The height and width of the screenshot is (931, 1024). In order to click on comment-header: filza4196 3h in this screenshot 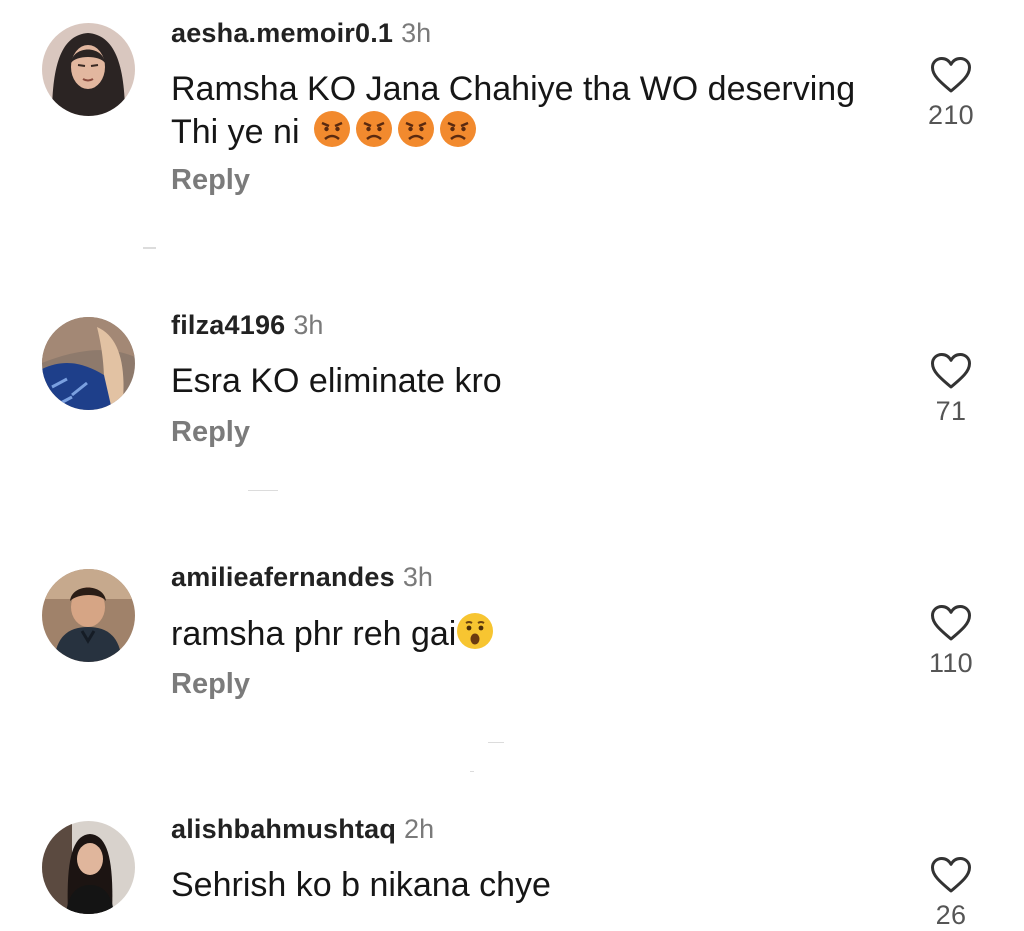, I will do `click(247, 325)`.